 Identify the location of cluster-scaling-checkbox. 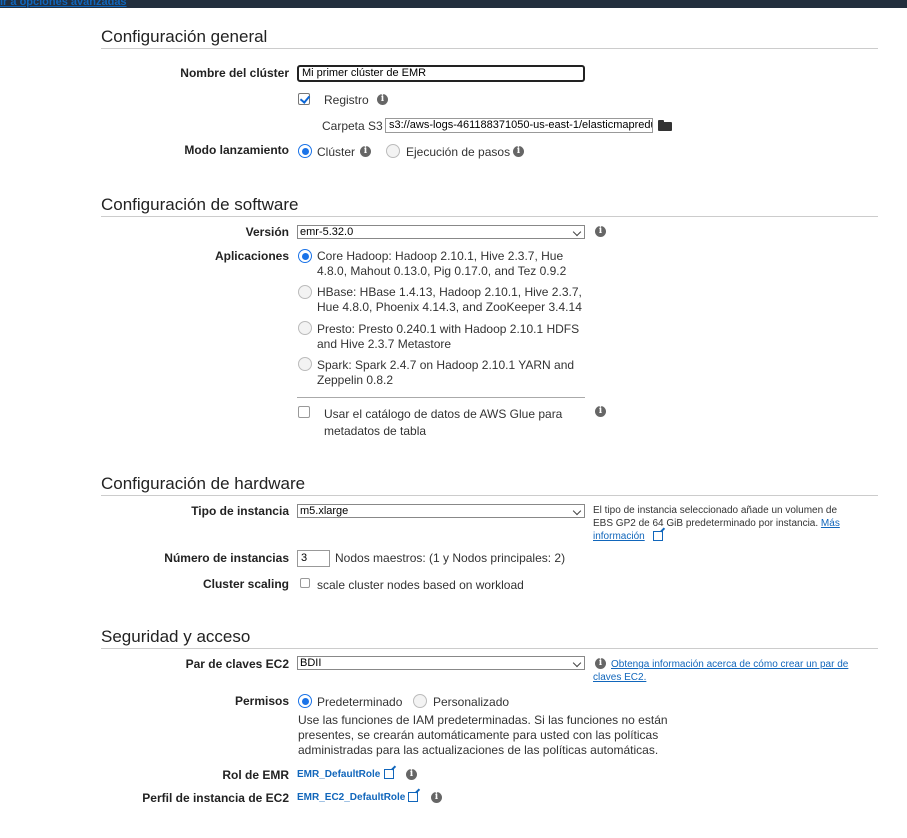
(305, 583).